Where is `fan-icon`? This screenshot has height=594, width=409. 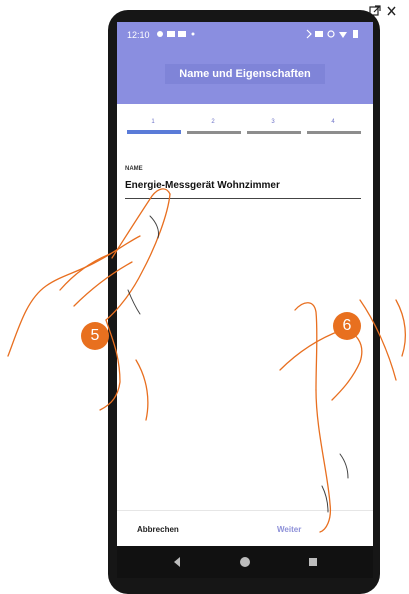 fan-icon is located at coordinates (160, 34).